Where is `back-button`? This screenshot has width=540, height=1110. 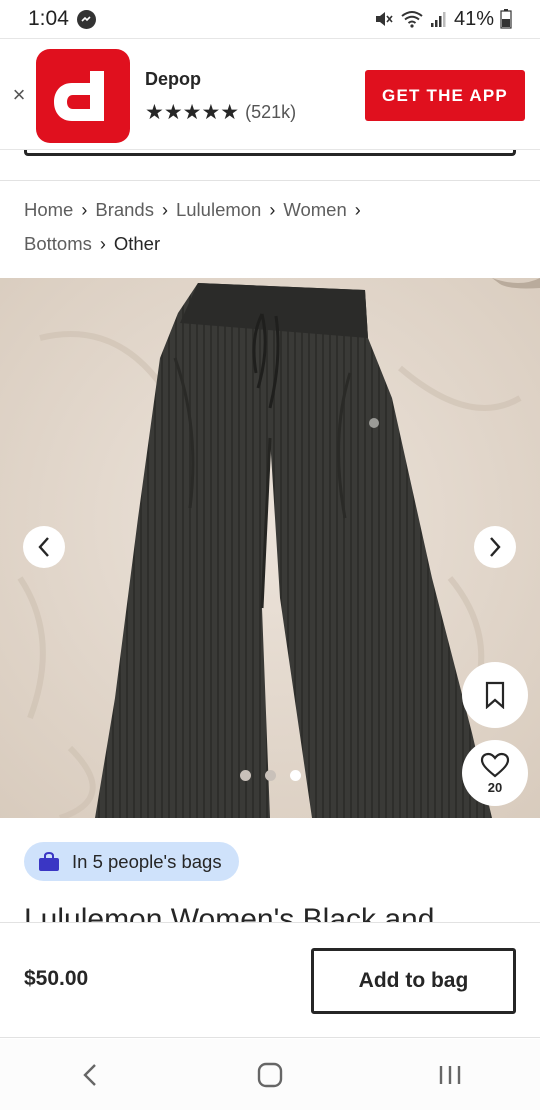
back-button is located at coordinates (90, 1075).